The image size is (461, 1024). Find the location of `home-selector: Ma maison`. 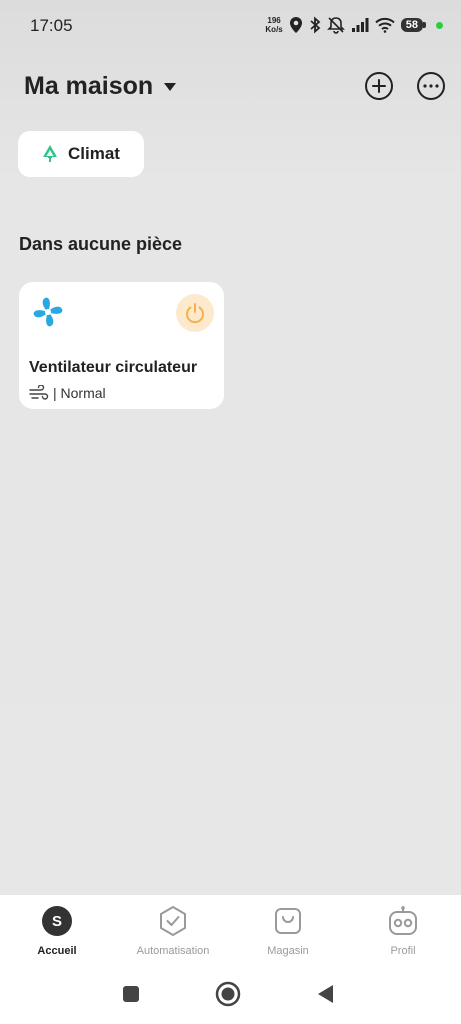

home-selector: Ma maison is located at coordinates (100, 86).